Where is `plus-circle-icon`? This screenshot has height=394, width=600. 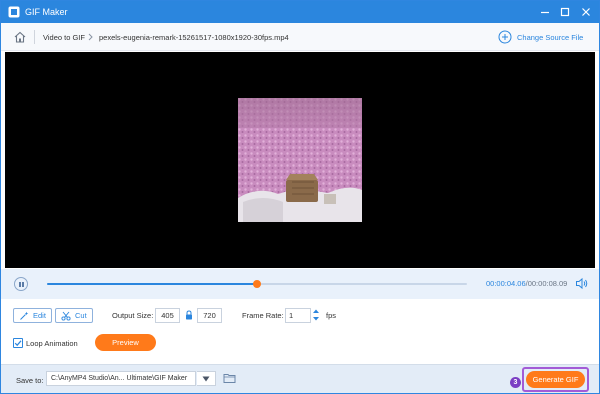 plus-circle-icon is located at coordinates (505, 37).